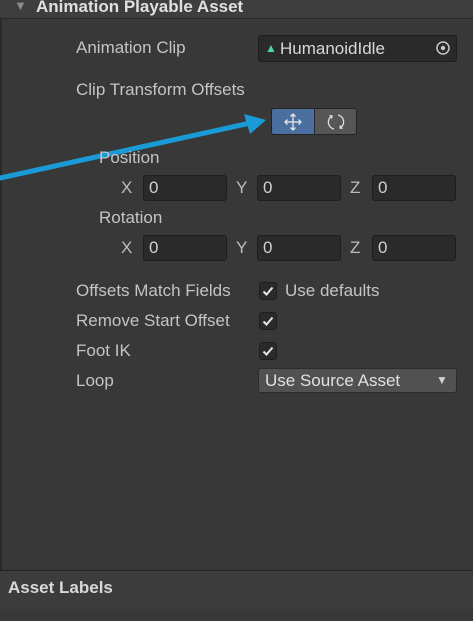 The image size is (473, 621). What do you see at coordinates (299, 248) in the screenshot?
I see `rotation-y-field: 0` at bounding box center [299, 248].